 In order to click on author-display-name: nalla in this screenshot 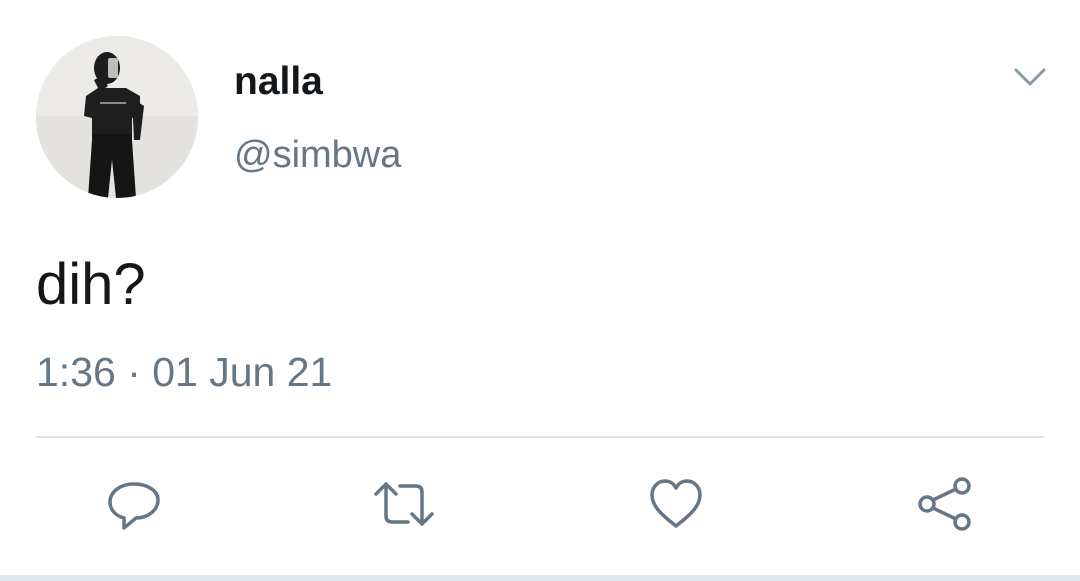, I will do `click(278, 82)`.